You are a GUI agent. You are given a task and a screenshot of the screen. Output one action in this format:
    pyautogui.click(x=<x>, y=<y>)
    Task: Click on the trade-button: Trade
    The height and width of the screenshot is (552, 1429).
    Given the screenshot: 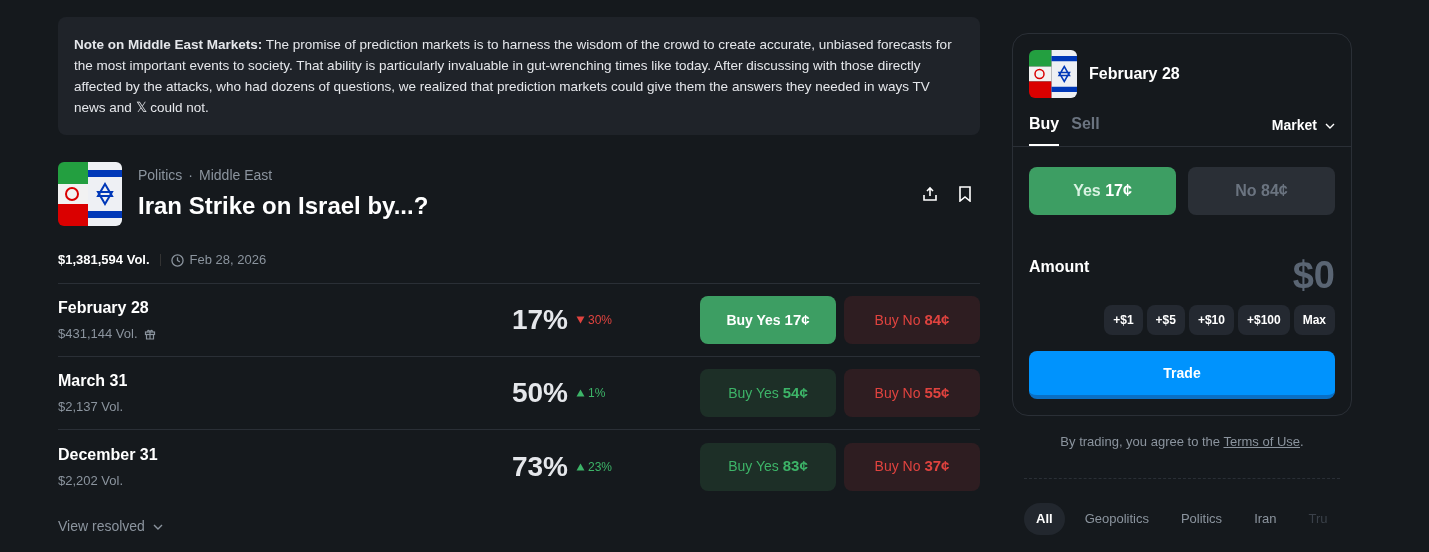 What is the action you would take?
    pyautogui.click(x=1182, y=375)
    